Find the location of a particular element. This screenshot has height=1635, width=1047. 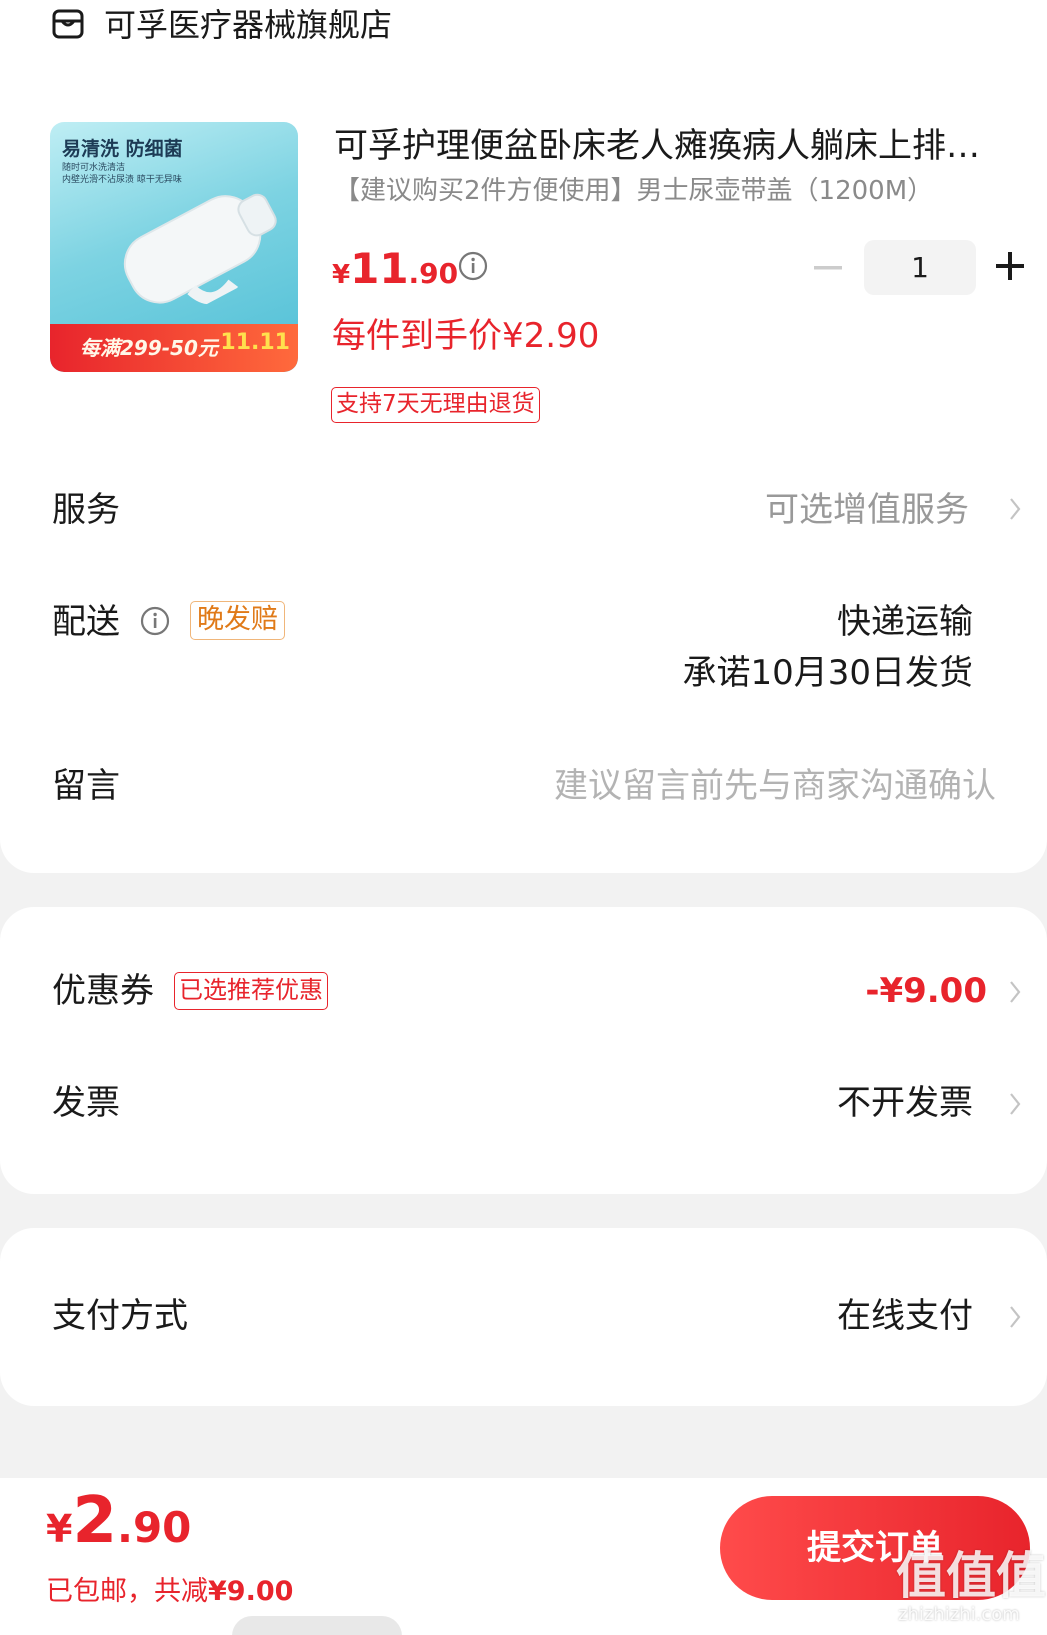

quantity-decrease-button is located at coordinates (828, 268).